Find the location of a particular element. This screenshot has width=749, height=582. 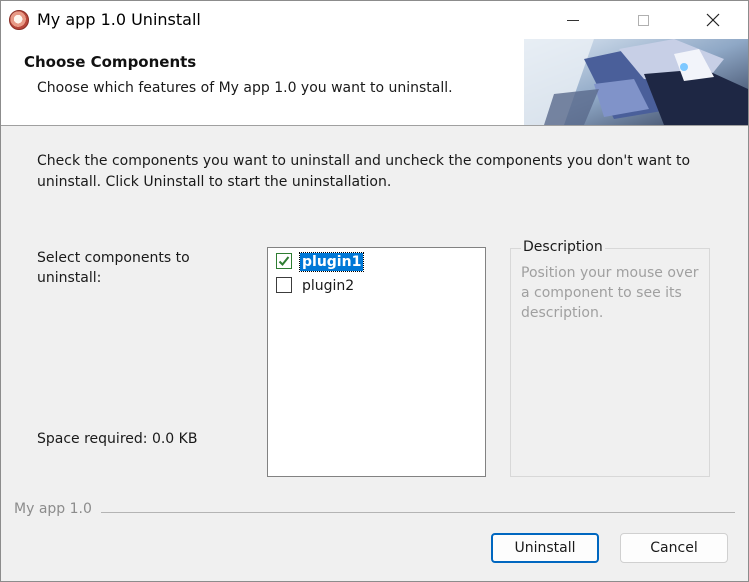

description-title: Description is located at coordinates (563, 247).